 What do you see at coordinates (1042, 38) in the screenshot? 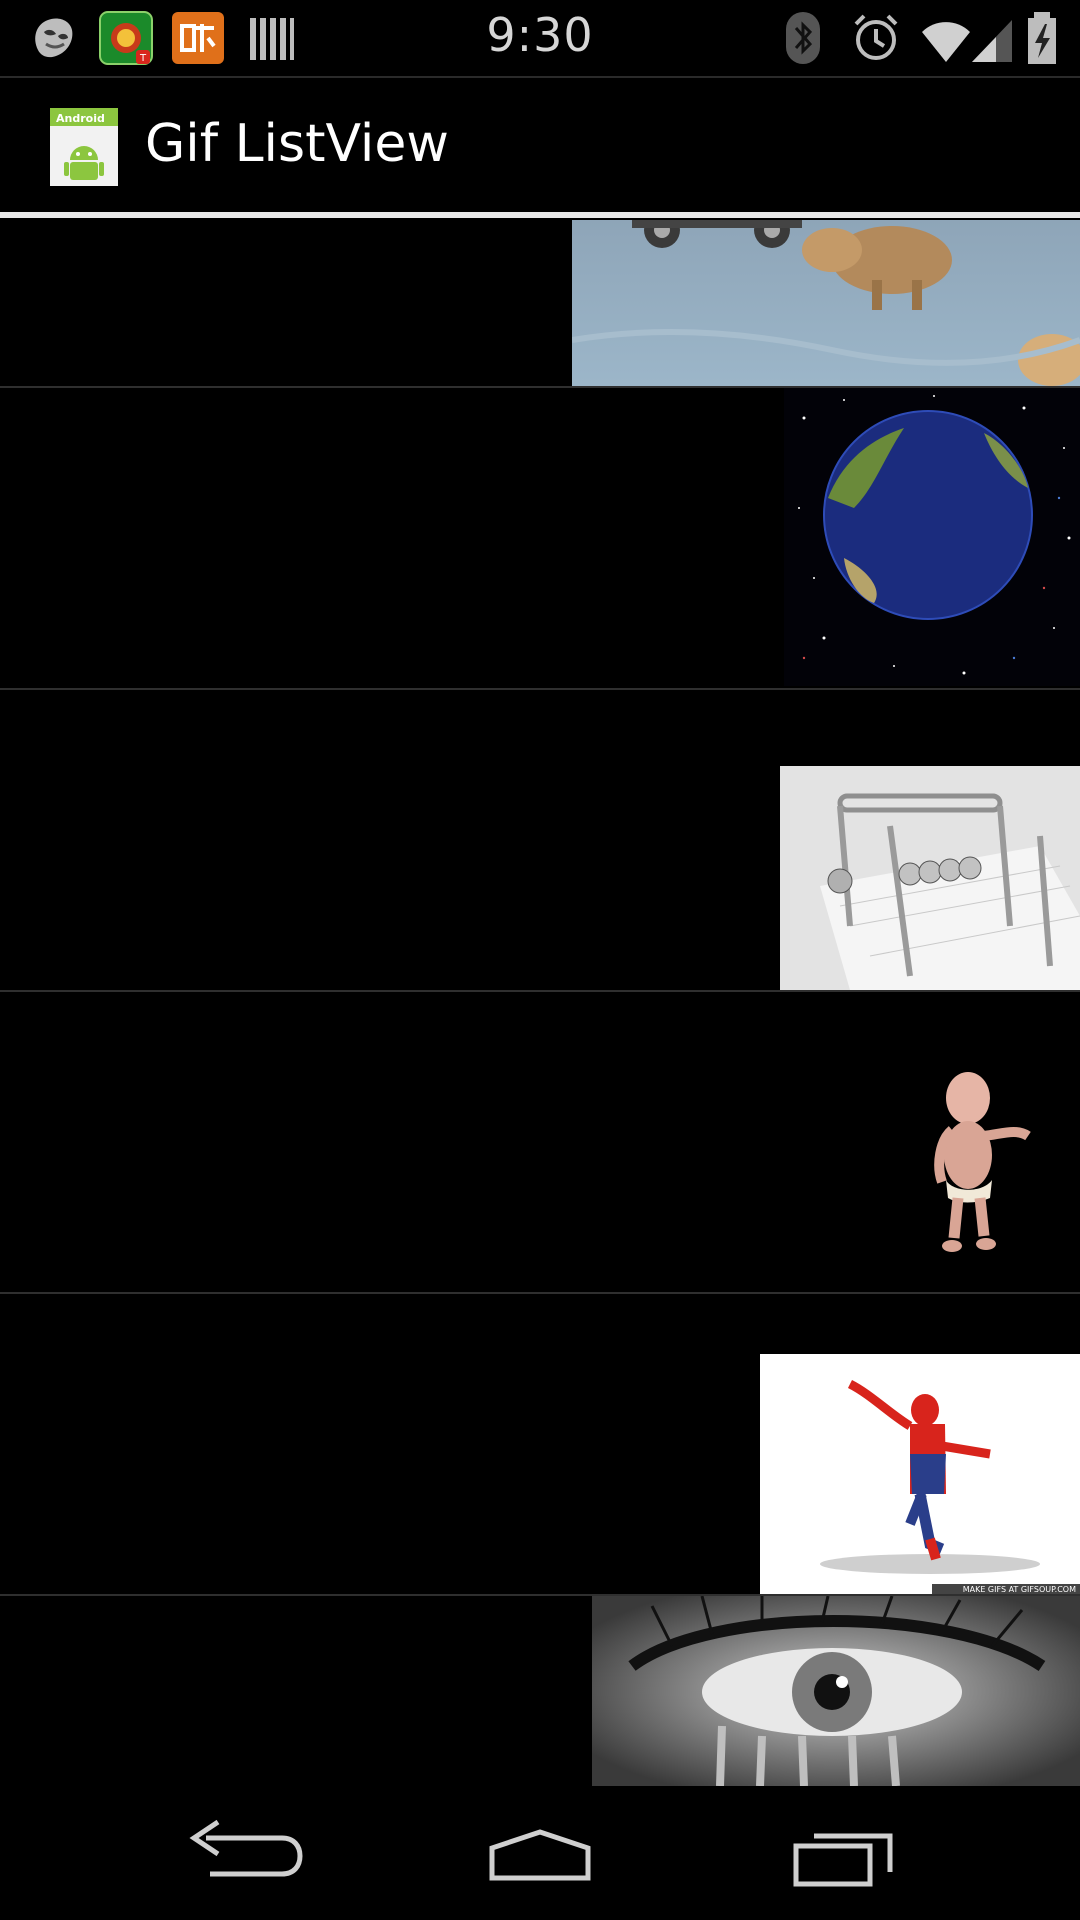
I see `battery-charging-icon` at bounding box center [1042, 38].